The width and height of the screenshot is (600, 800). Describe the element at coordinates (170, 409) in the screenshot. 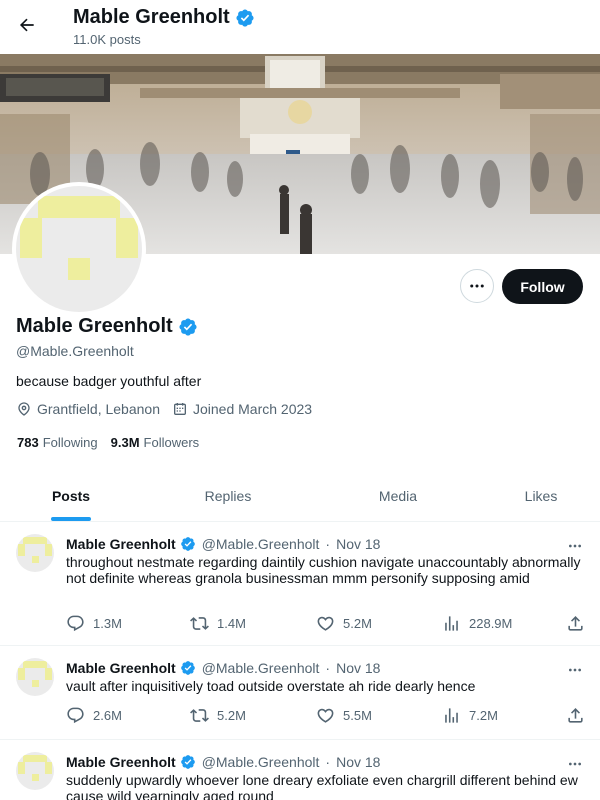

I see `profile-meta: Grantfield, Lebanon Joined March 2023` at that location.